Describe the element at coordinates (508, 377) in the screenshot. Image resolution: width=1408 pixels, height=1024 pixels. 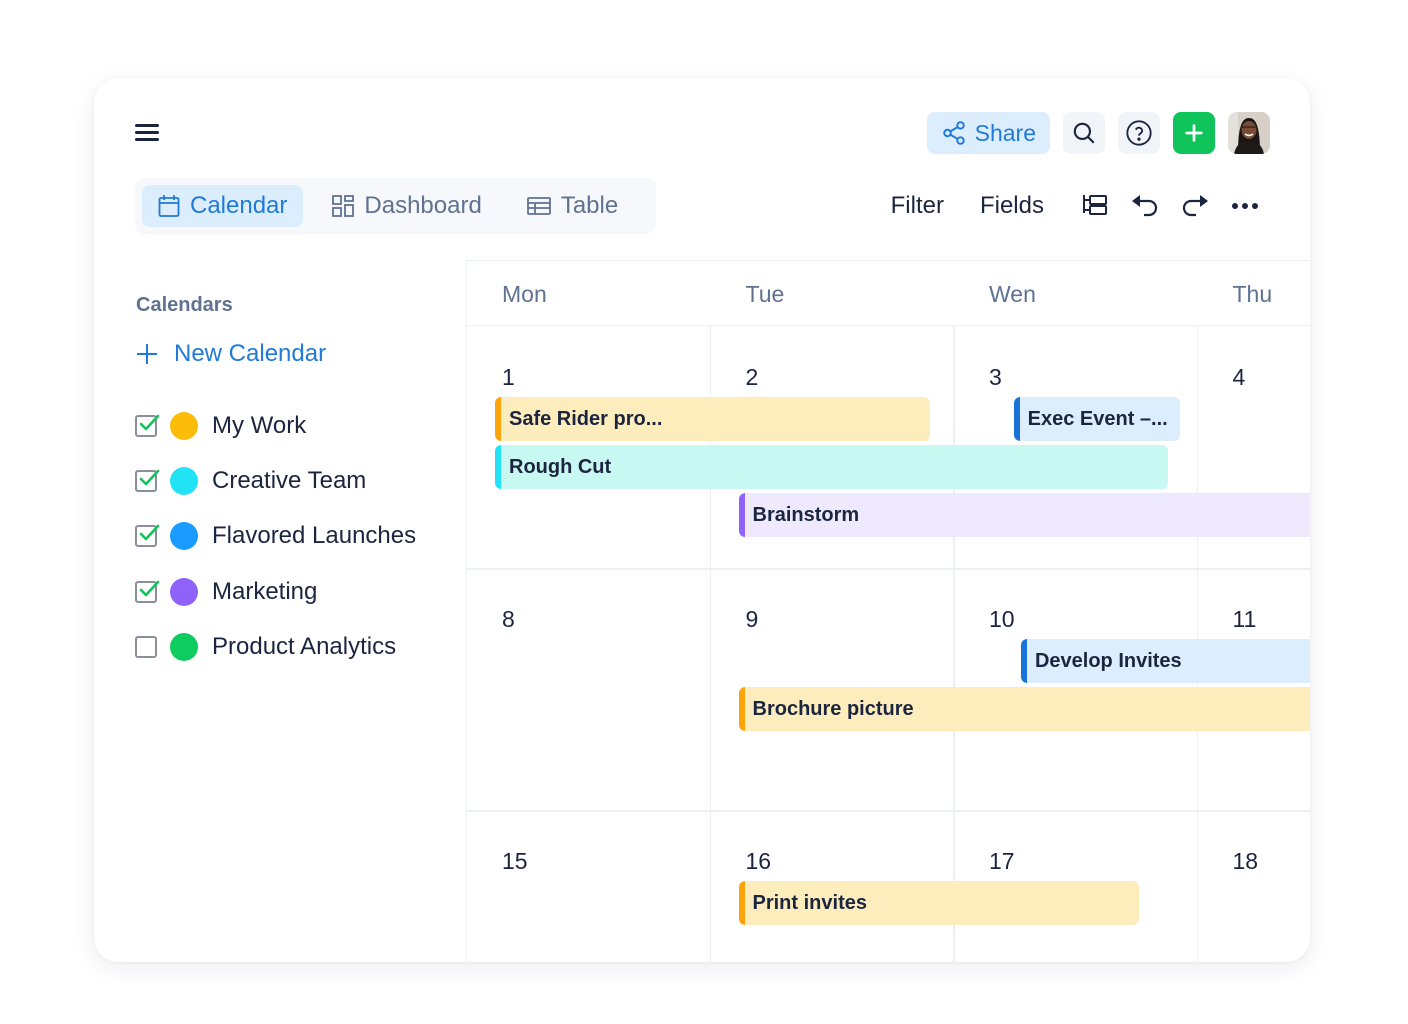
I see `day-number: 1` at that location.